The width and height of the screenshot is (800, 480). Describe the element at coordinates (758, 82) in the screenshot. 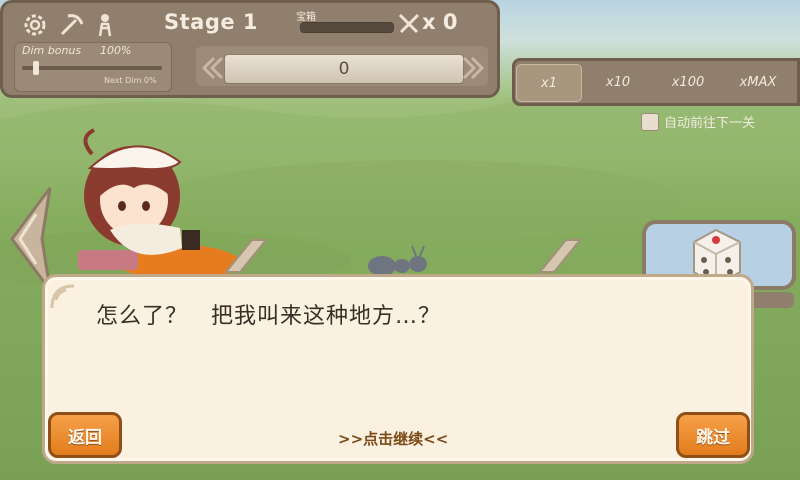

I see `multiplier-xmax-button: xMAX` at that location.